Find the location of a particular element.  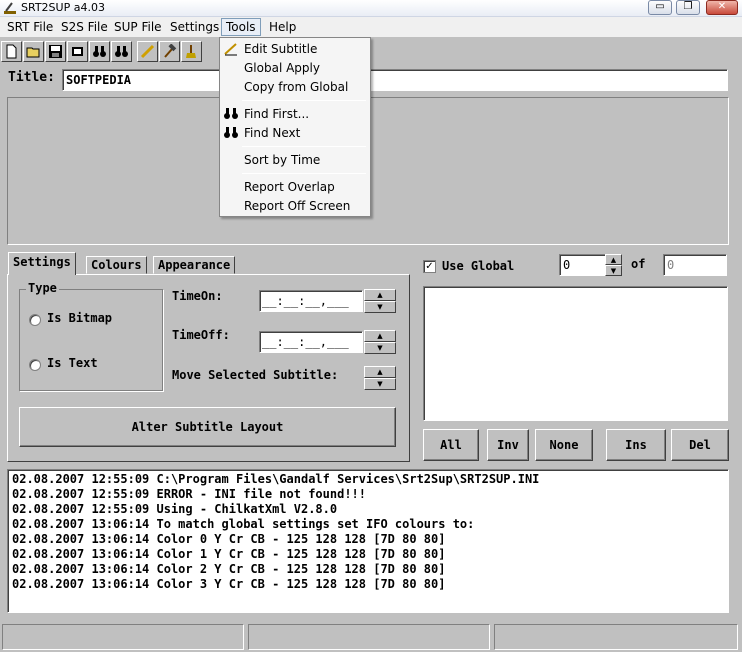

insert-button: Ins is located at coordinates (636, 445).